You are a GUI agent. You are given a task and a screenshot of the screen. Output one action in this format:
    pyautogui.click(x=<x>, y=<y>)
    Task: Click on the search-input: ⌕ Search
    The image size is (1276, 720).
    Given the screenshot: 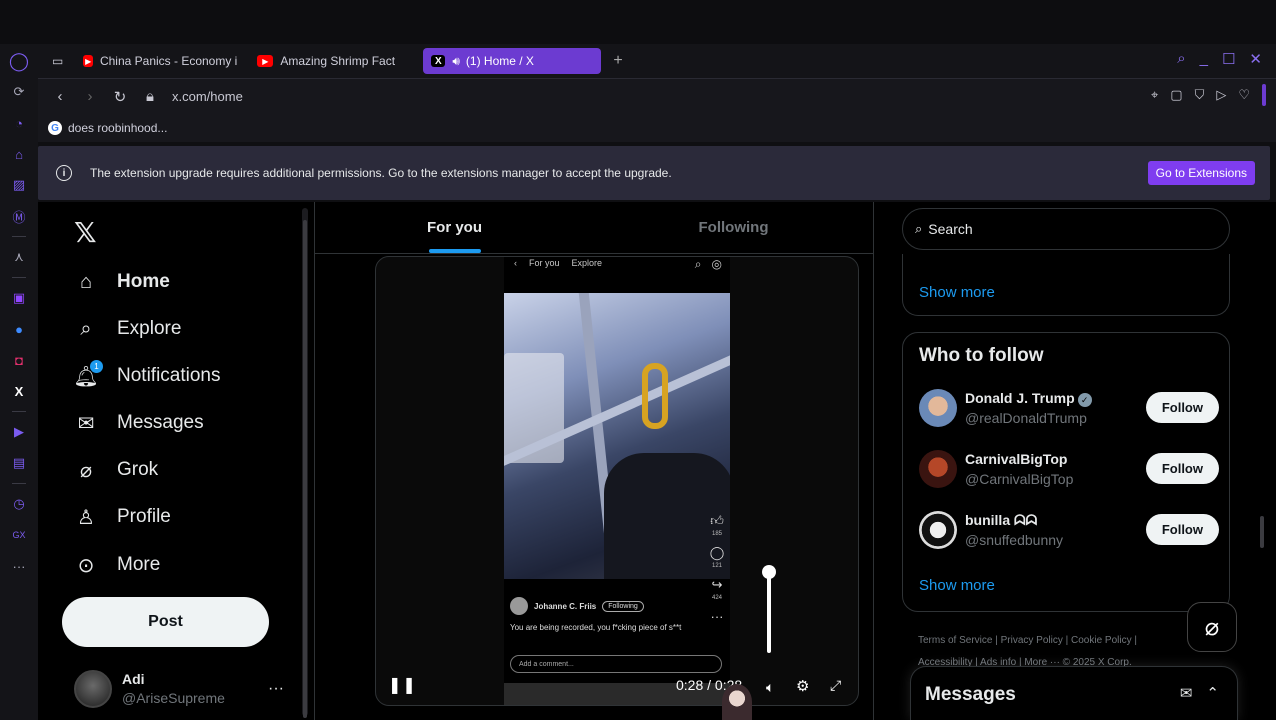 What is the action you would take?
    pyautogui.click(x=1066, y=229)
    